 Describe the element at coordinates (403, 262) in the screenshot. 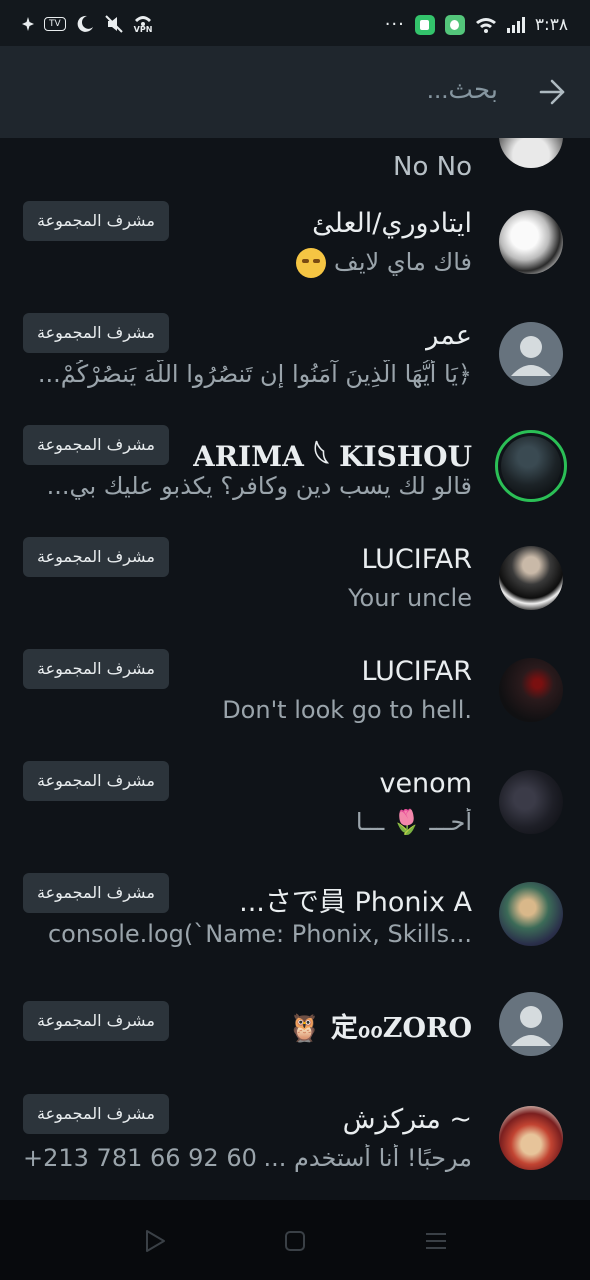

I see `member-subtitle-text: فاك ماي لايف` at that location.